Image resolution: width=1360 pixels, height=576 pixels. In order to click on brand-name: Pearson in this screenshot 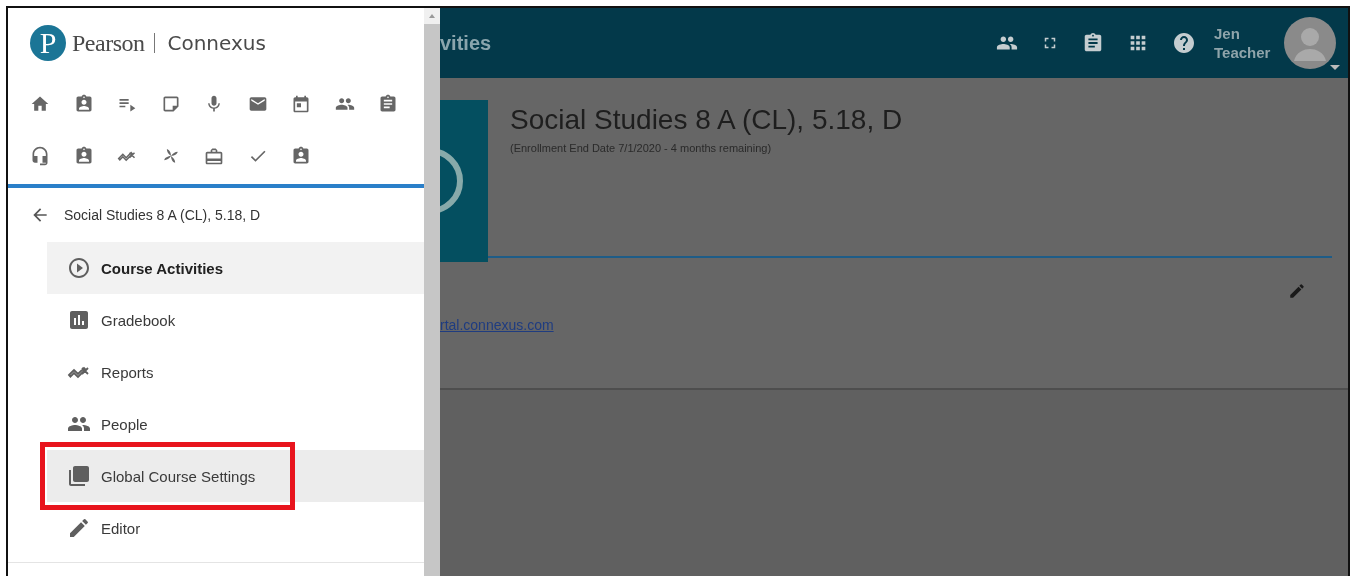, I will do `click(108, 43)`.